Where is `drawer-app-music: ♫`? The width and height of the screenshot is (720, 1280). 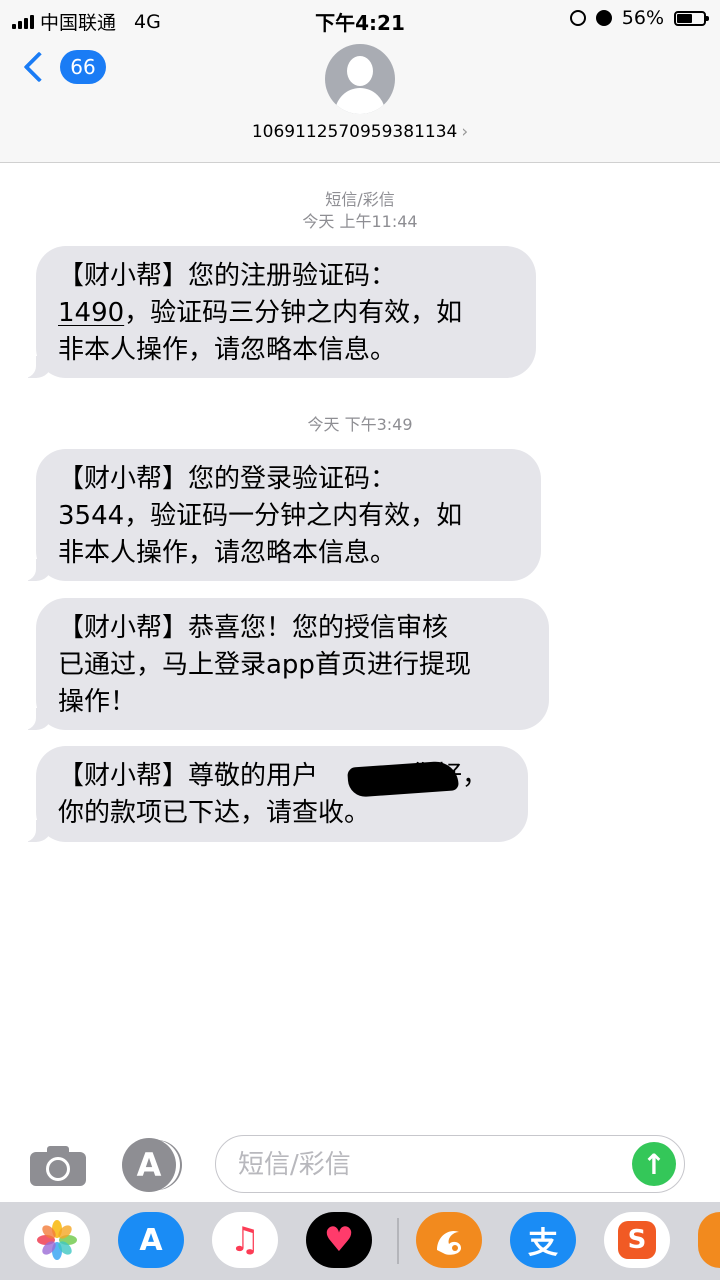 drawer-app-music: ♫ is located at coordinates (245, 1240).